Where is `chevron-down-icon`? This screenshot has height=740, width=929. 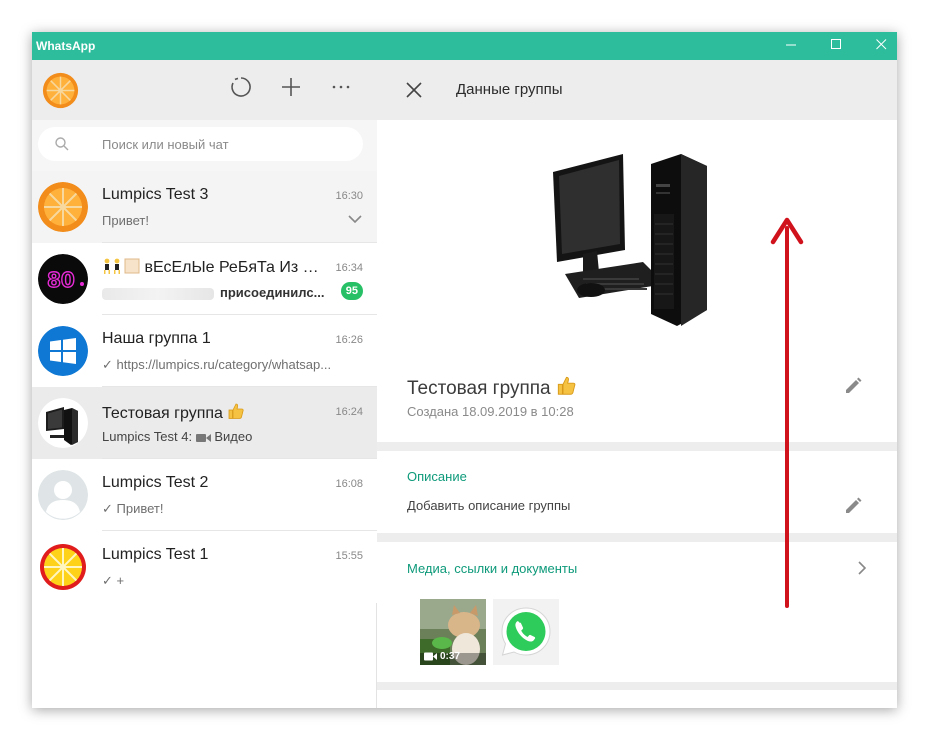 chevron-down-icon is located at coordinates (355, 219).